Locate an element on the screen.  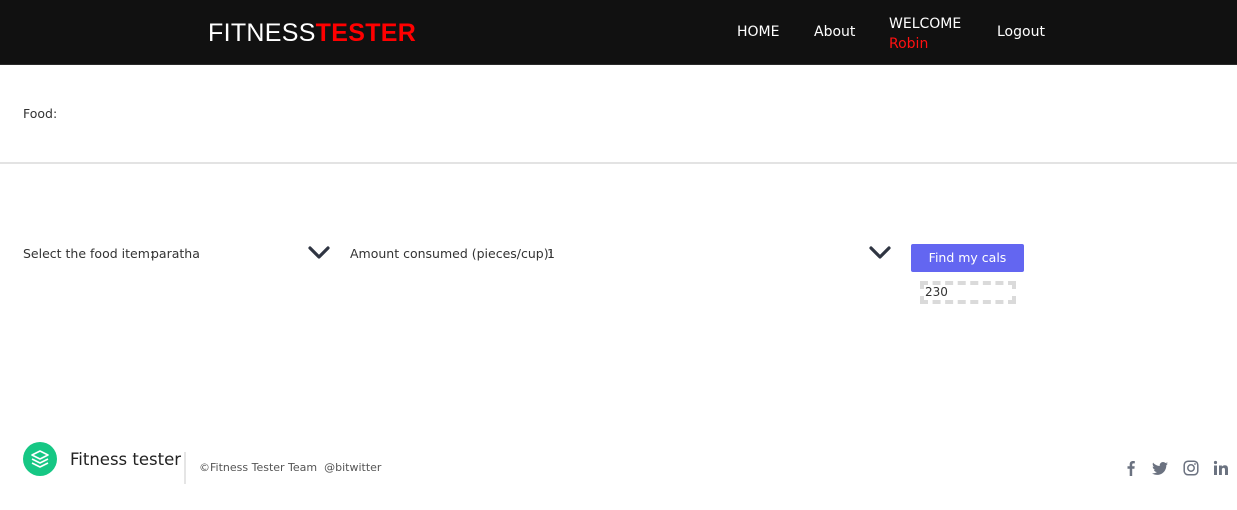
welcome-label: WELCOME is located at coordinates (925, 24).